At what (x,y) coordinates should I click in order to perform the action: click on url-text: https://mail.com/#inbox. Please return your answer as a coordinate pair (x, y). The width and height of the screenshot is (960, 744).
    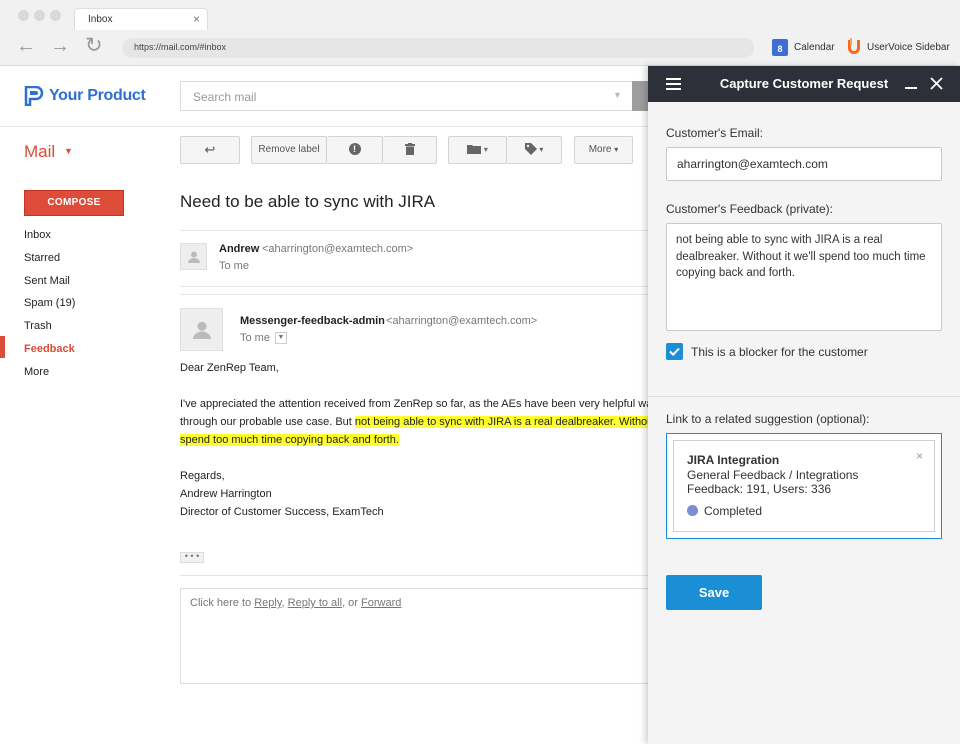
    Looking at the image, I should click on (180, 47).